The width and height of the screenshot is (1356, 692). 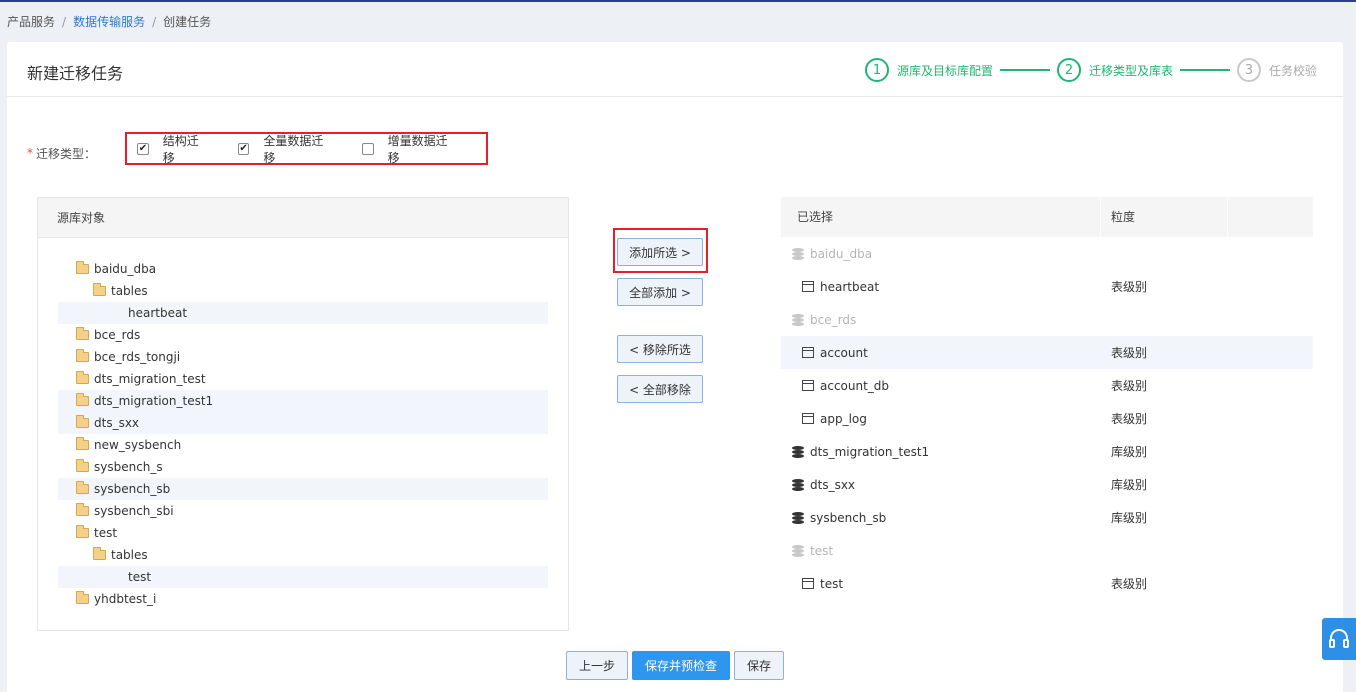 What do you see at coordinates (822, 550) in the screenshot?
I see `selected-row-label: test` at bounding box center [822, 550].